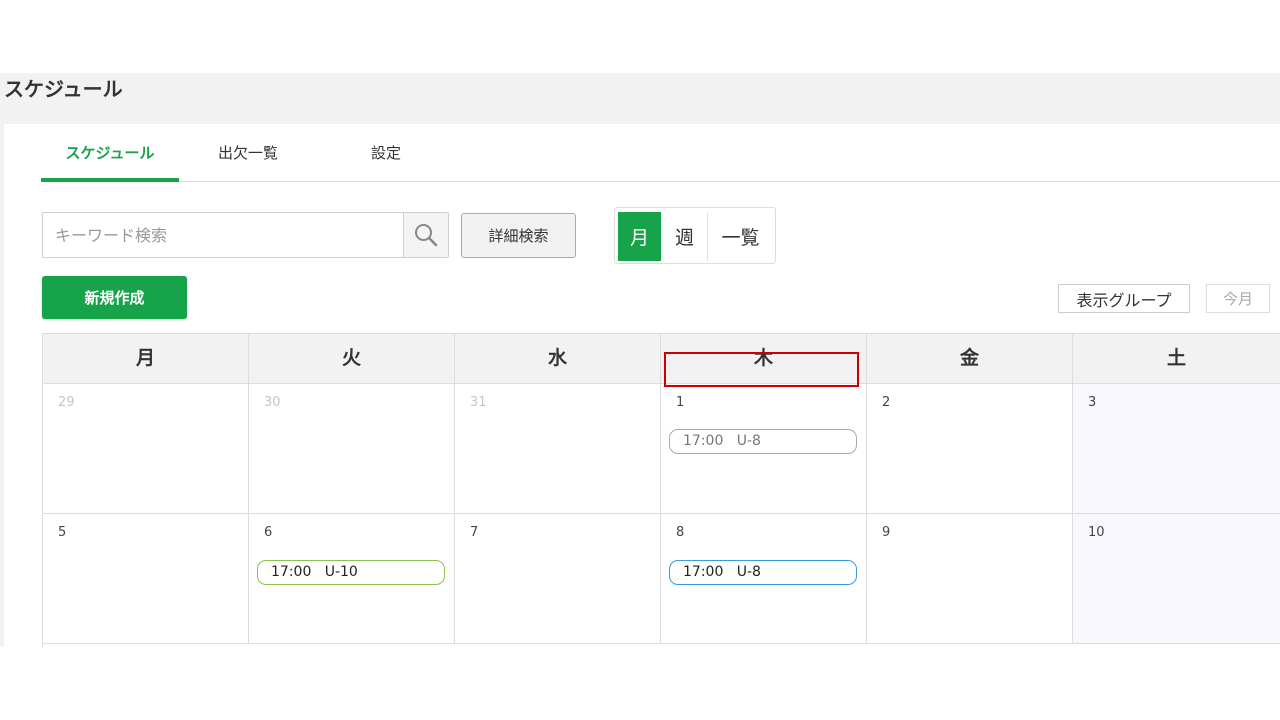 This screenshot has height=720, width=1280. I want to click on search-icon, so click(426, 235).